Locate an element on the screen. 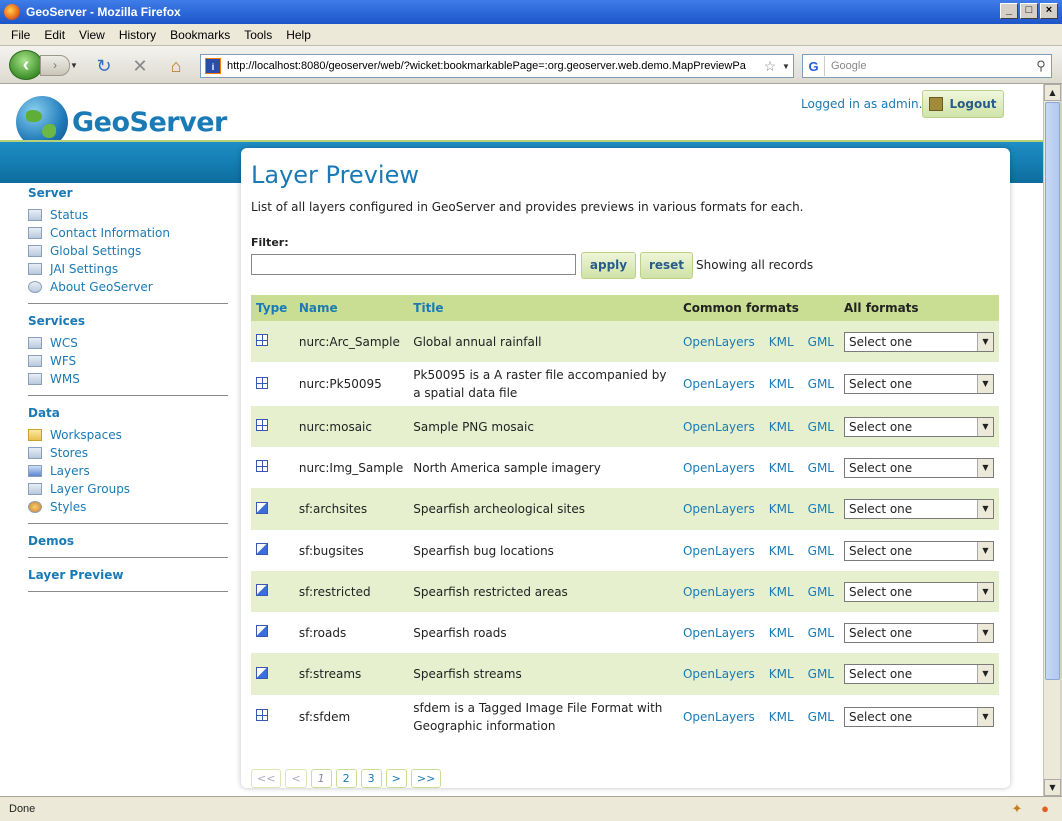 The image size is (1062, 821). stop-icon: ✕ is located at coordinates (140, 66).